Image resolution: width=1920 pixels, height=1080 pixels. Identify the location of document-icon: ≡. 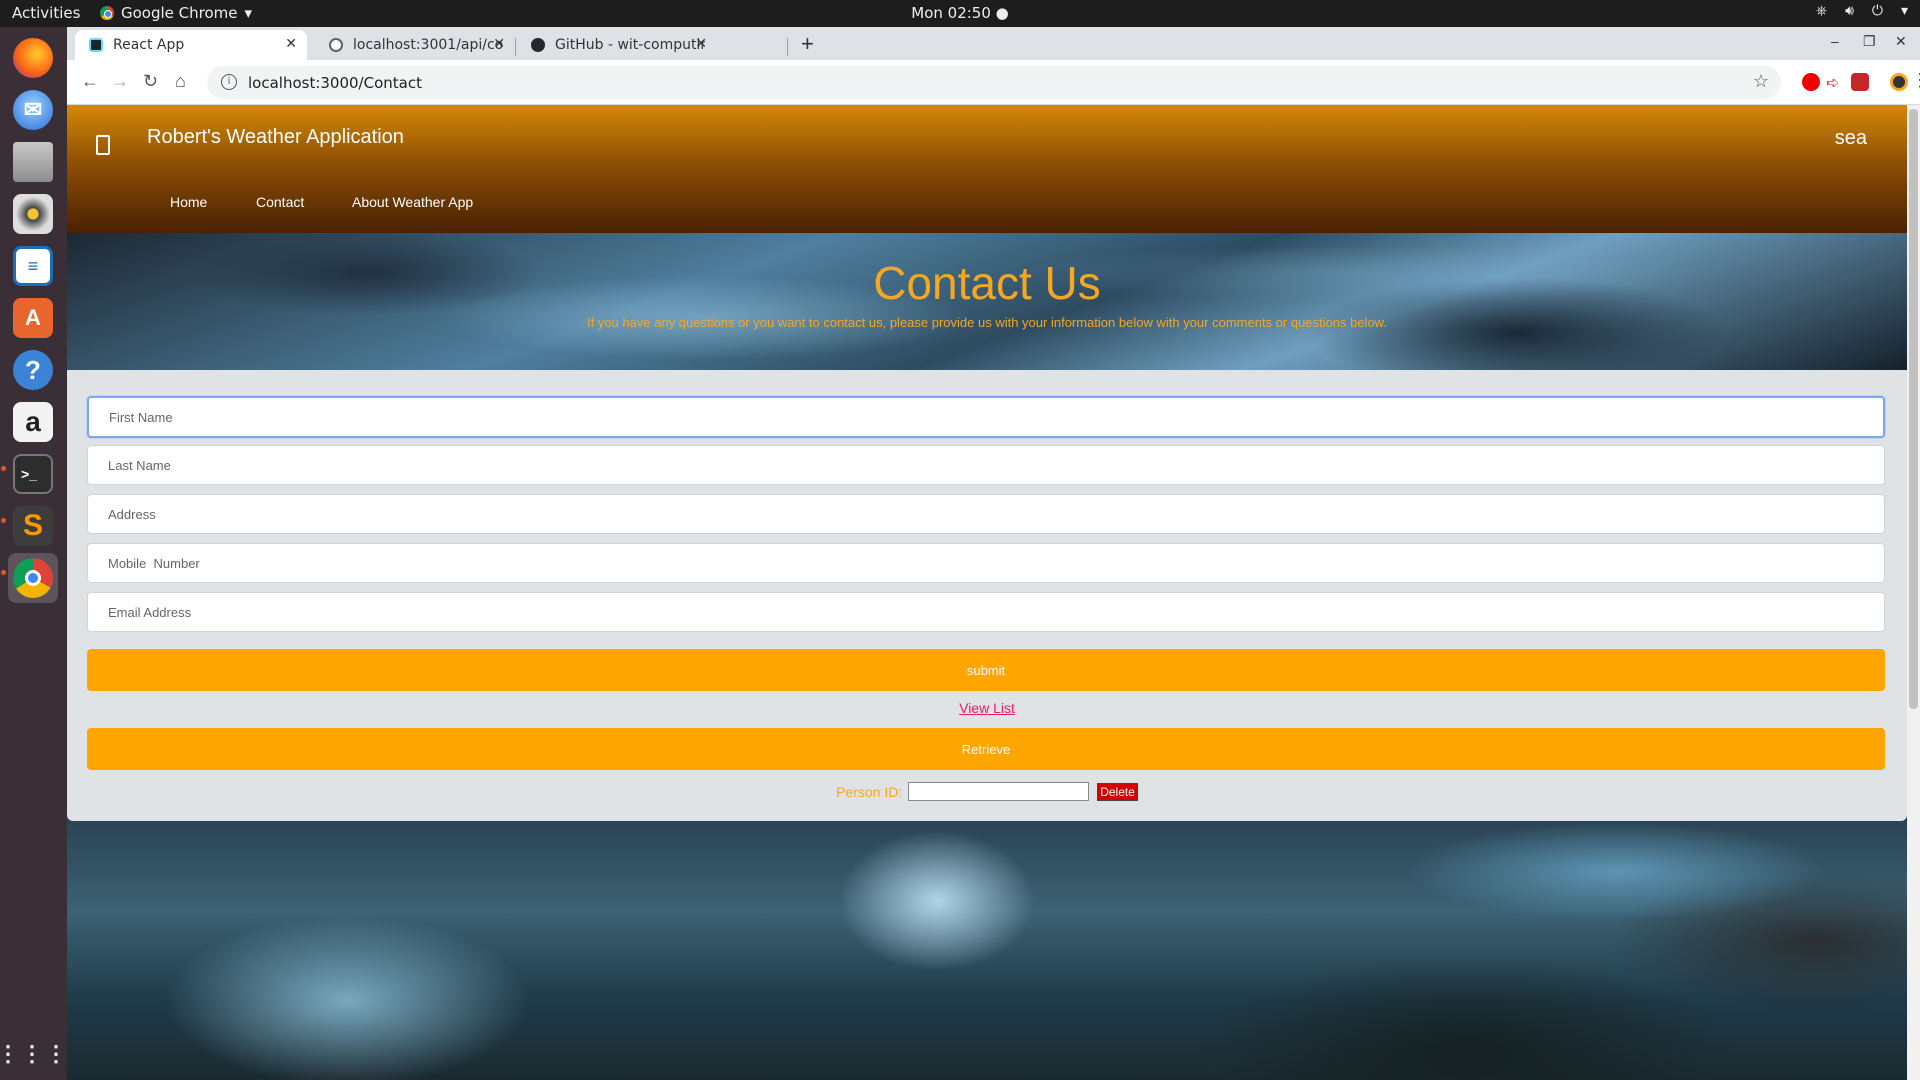
(33, 266).